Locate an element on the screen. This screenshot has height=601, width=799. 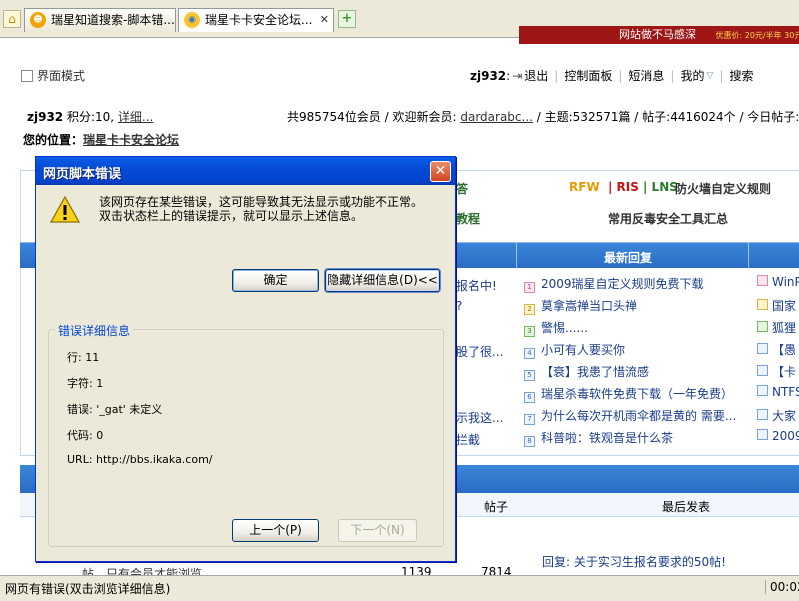
list-item: 大家 is located at coordinates (776, 415).